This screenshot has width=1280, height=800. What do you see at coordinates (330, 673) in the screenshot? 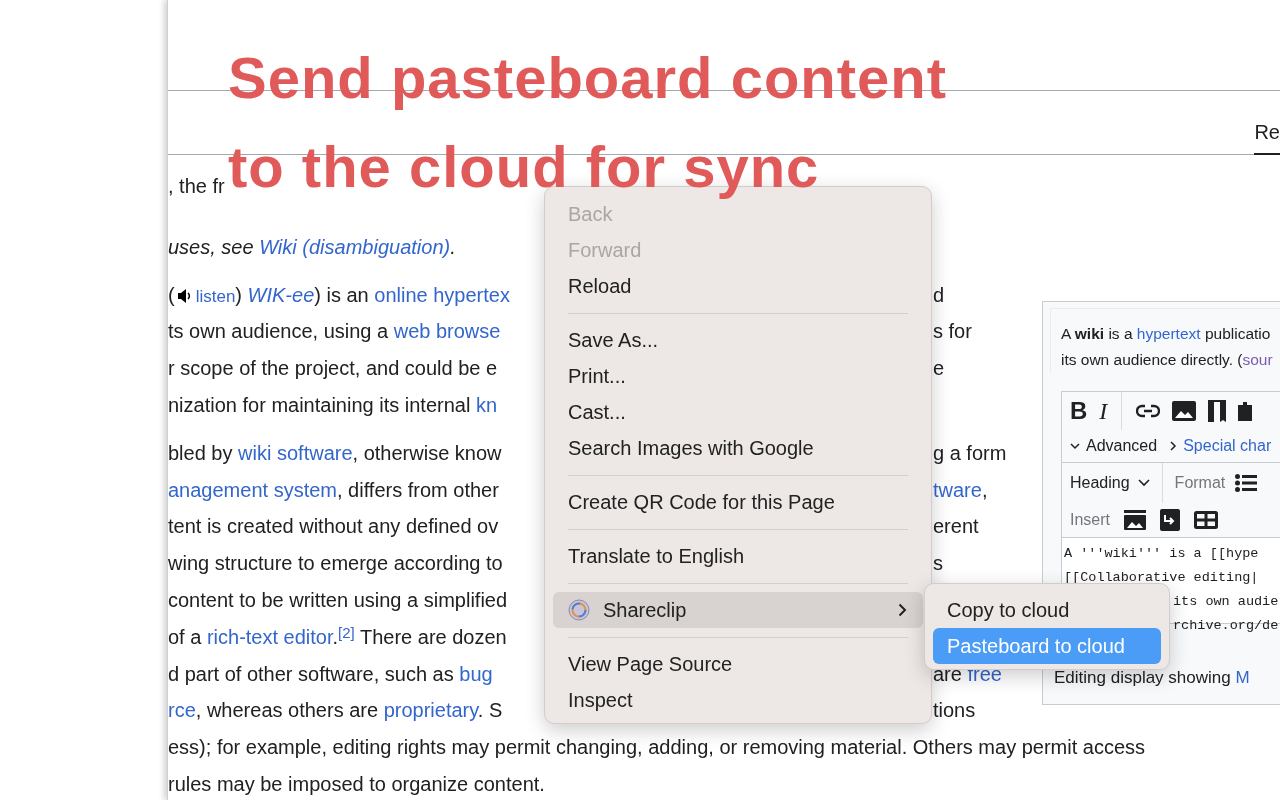
I see `paragraph-text: d part of other software, such as bug` at bounding box center [330, 673].